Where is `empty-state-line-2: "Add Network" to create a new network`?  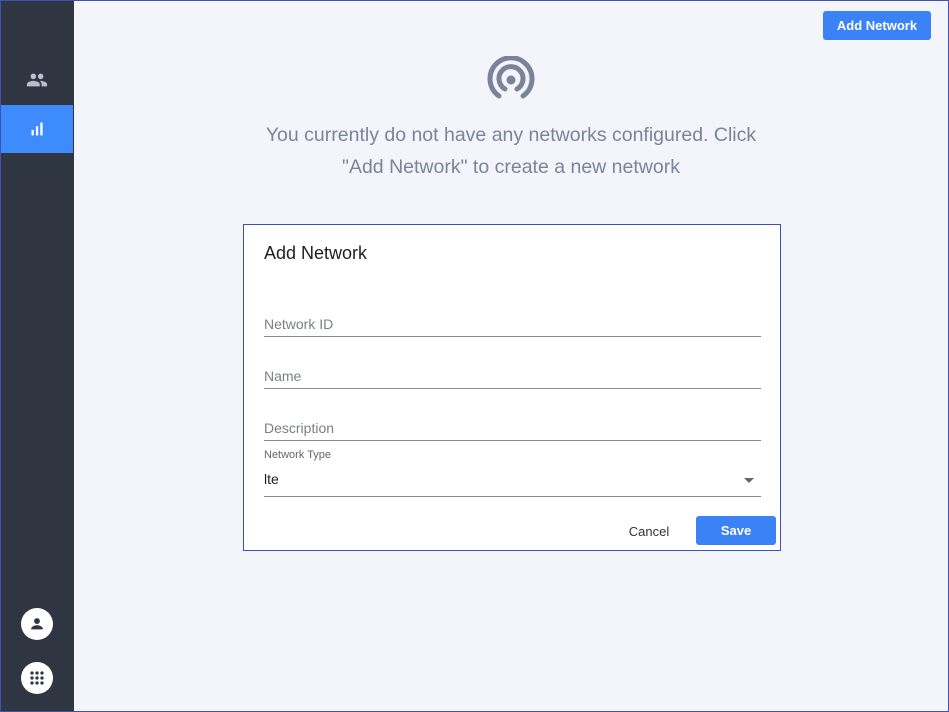 empty-state-line-2: "Add Network" to create a new network is located at coordinates (511, 167).